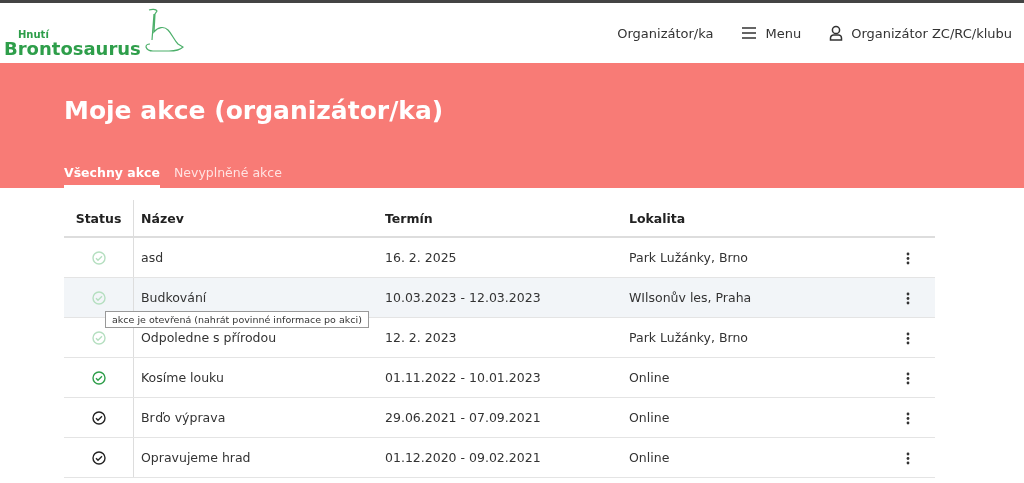  What do you see at coordinates (463, 457) in the screenshot?
I see `event-date: 01.12.2020 - 09.02.2021` at bounding box center [463, 457].